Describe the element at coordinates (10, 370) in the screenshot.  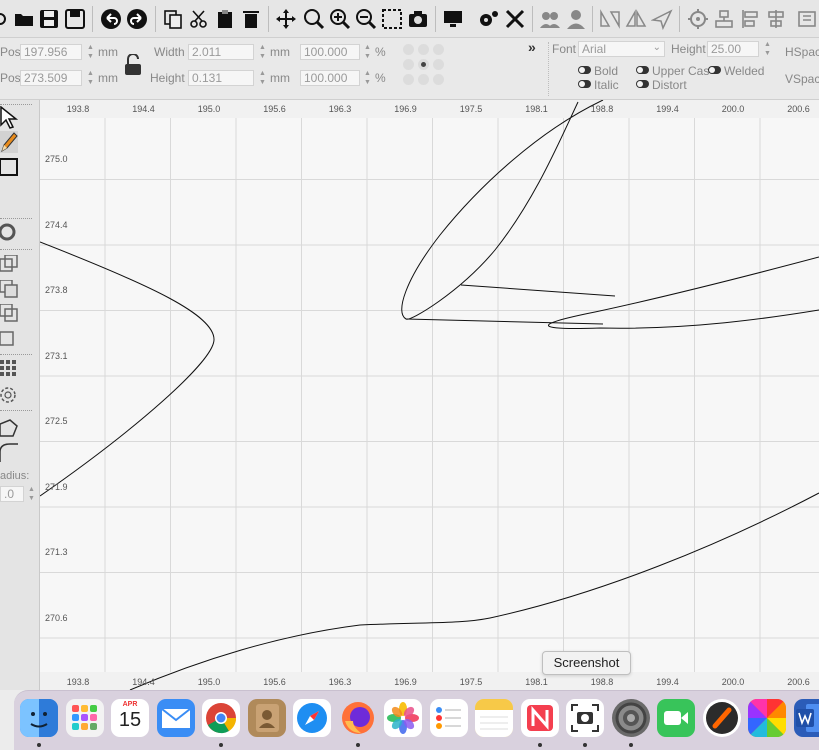
I see `grid-array-icon` at that location.